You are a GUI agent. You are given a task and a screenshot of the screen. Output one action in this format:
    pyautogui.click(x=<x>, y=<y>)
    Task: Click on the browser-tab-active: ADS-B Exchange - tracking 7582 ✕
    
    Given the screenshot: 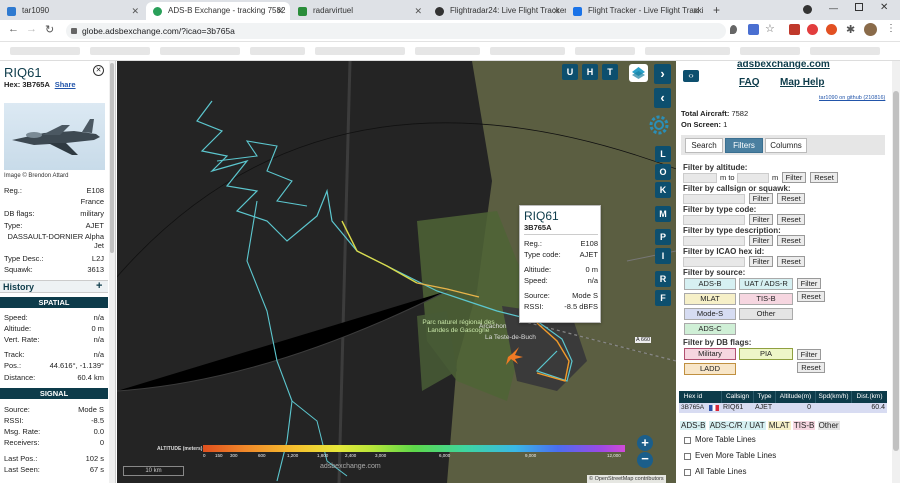 What is the action you would take?
    pyautogui.click(x=218, y=11)
    